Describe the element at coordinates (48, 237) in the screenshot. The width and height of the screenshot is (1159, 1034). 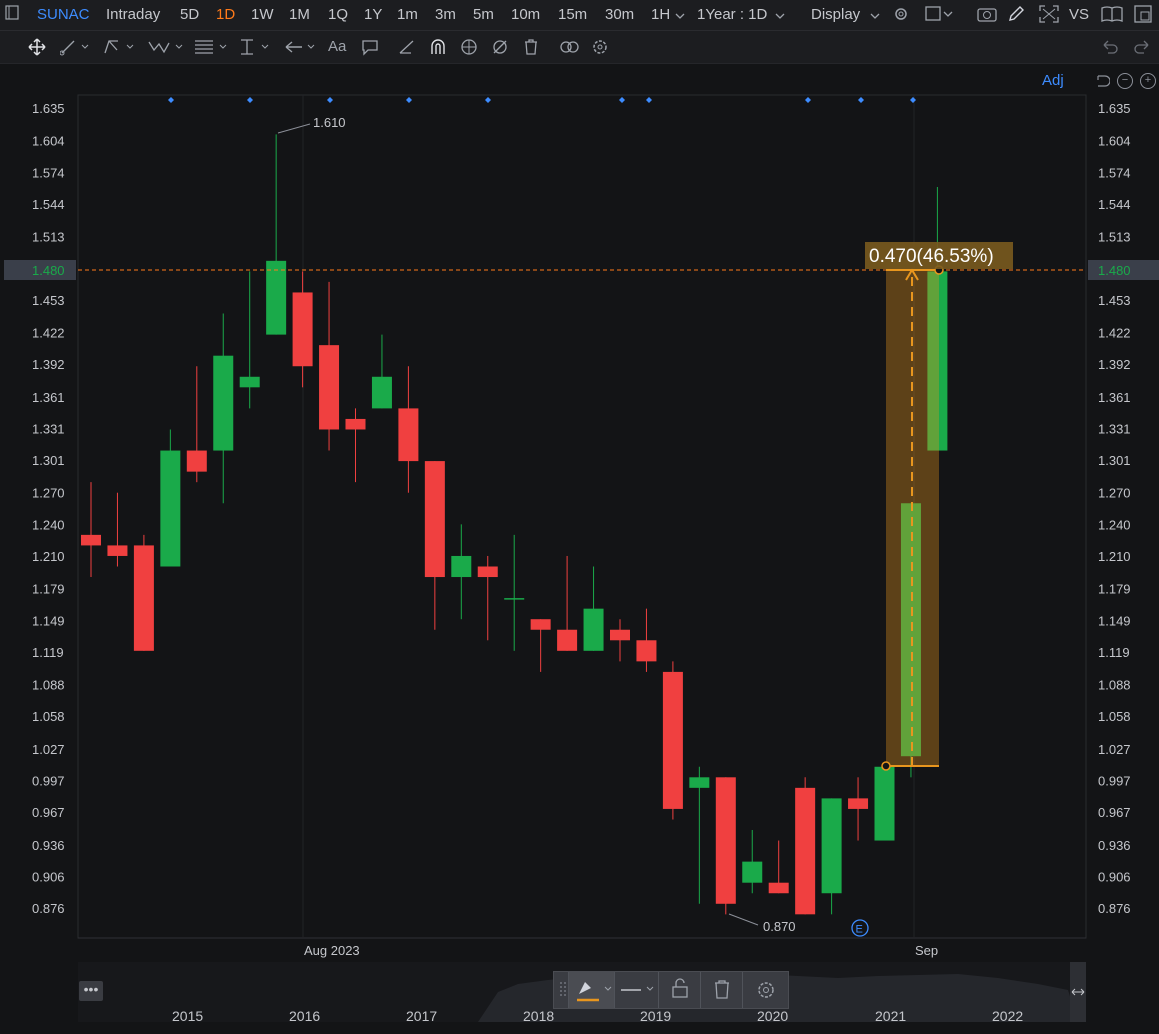
I see `price-tick-left: 1.513` at that location.